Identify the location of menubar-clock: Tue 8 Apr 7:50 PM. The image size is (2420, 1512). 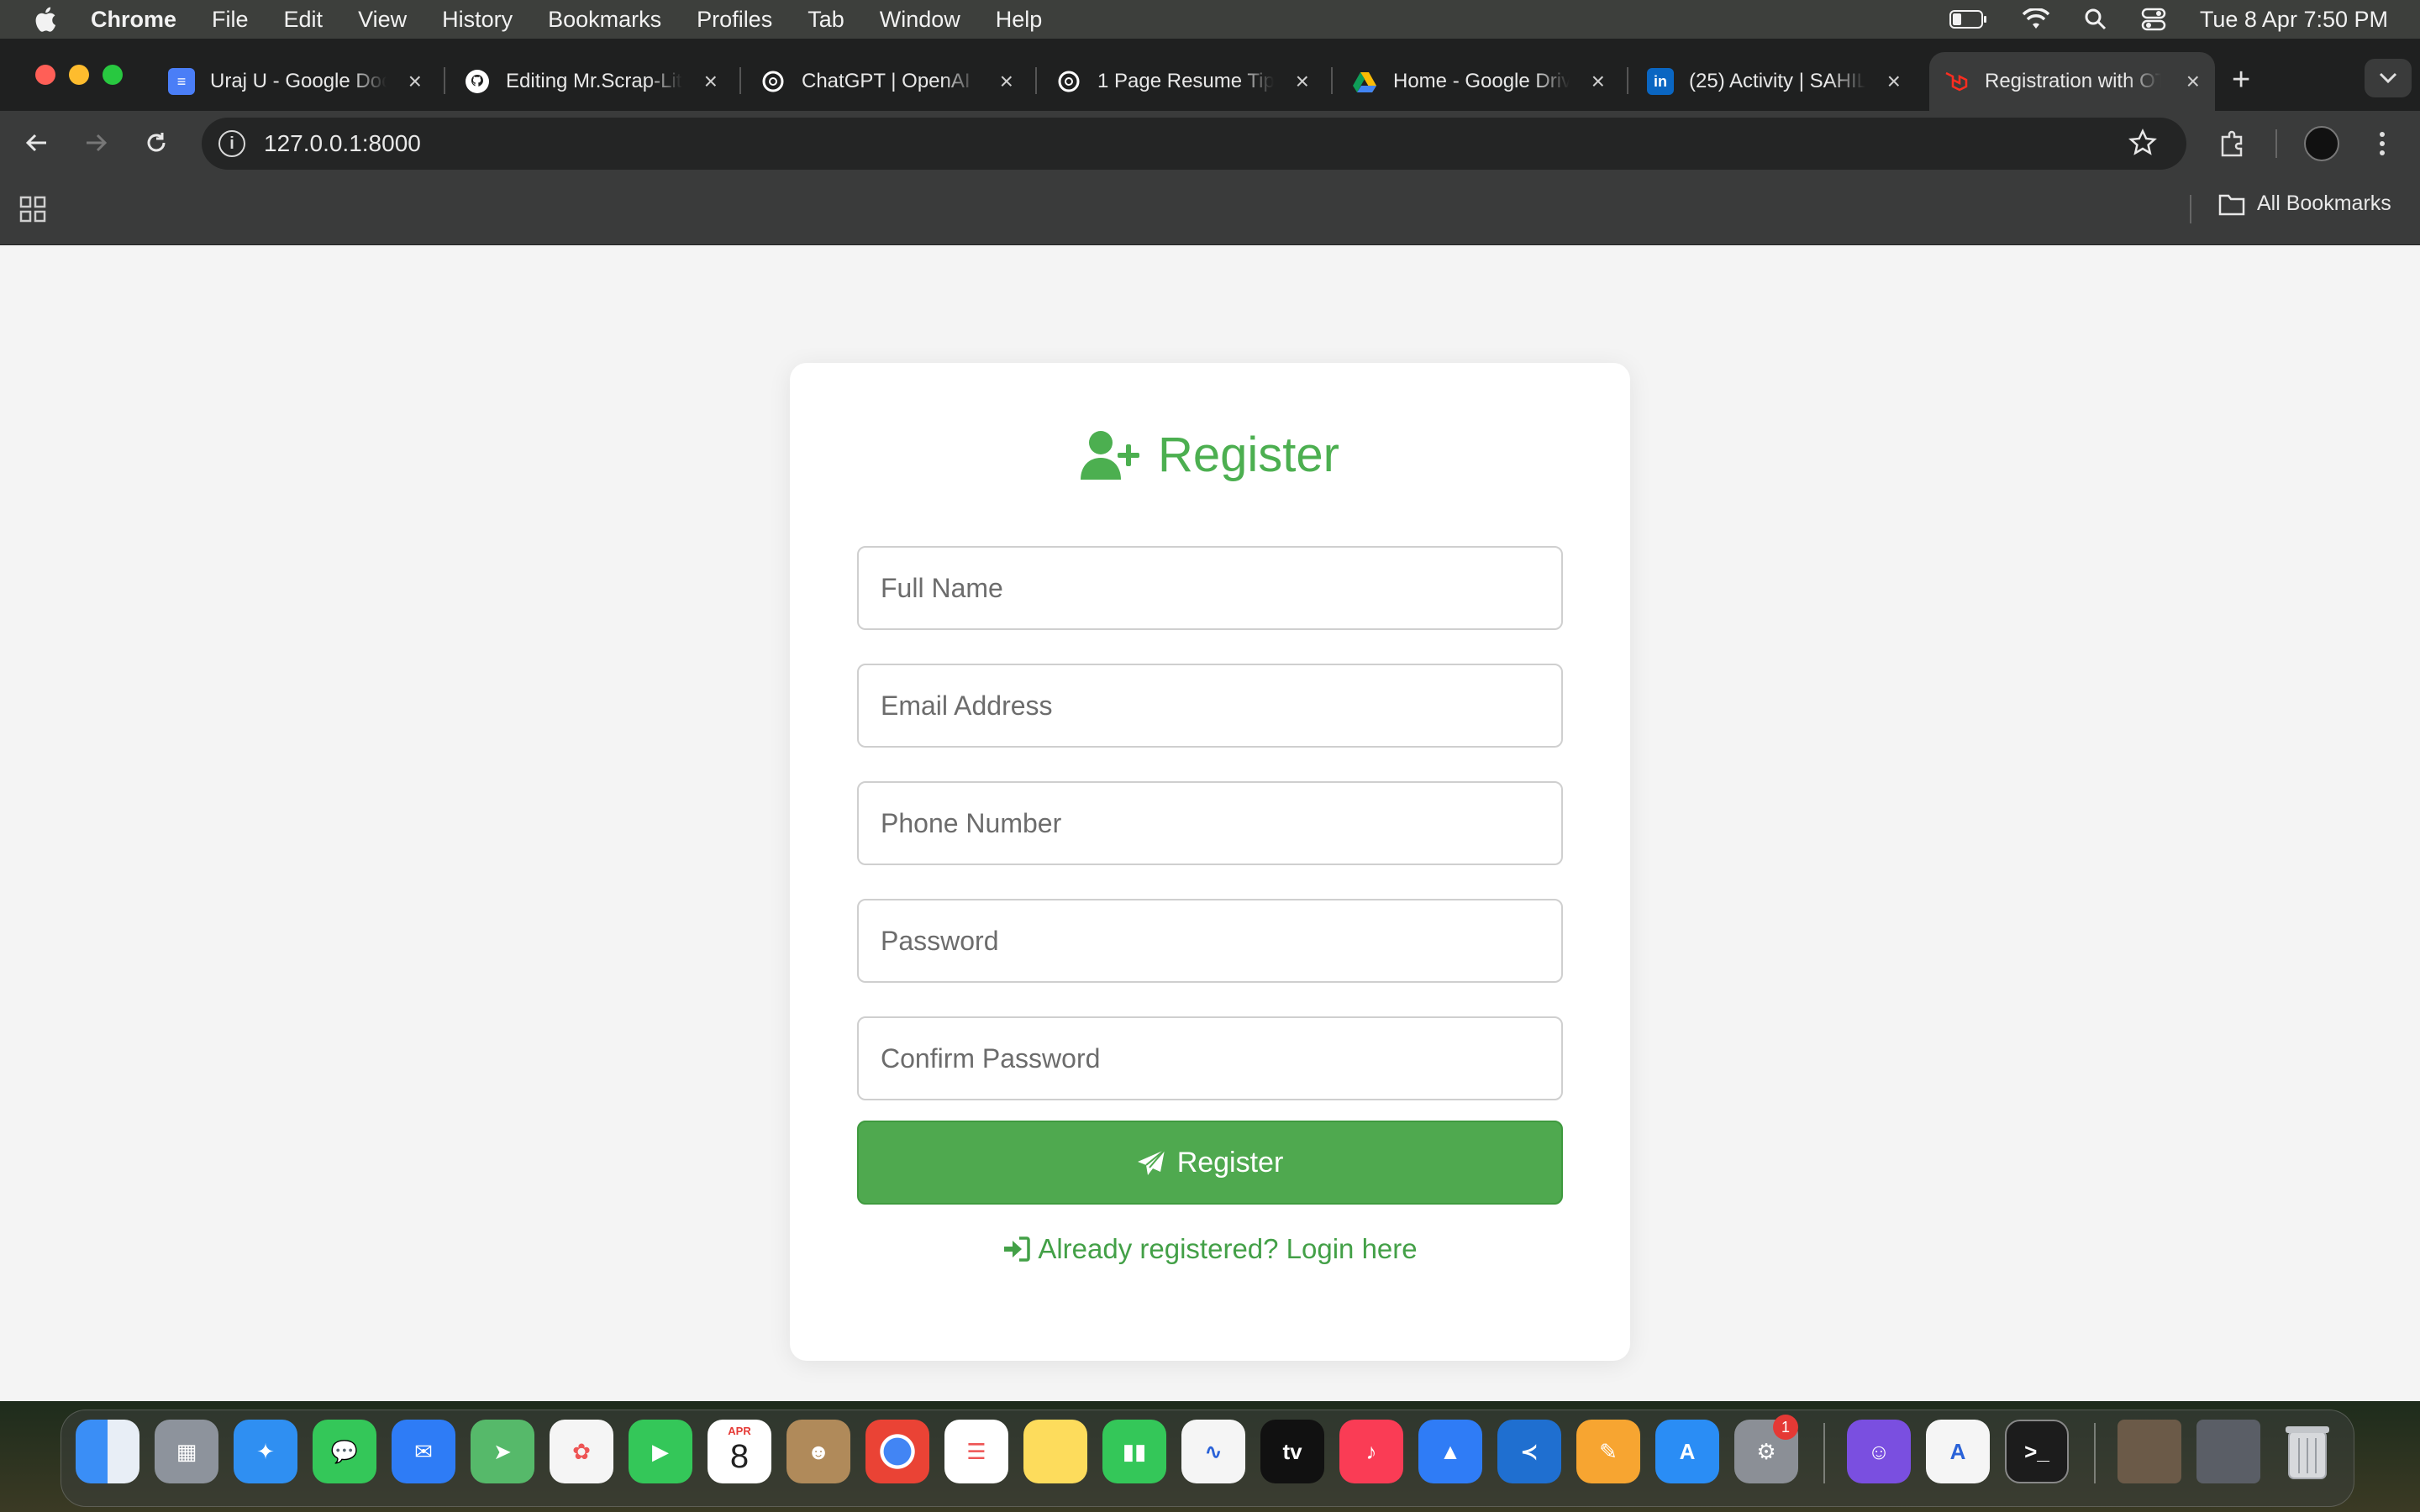
(2294, 20).